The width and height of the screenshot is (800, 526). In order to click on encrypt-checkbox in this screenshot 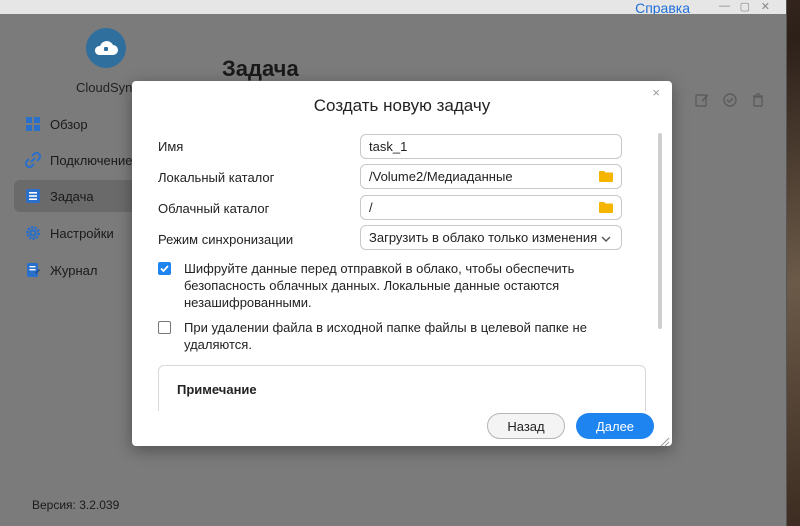, I will do `click(164, 268)`.